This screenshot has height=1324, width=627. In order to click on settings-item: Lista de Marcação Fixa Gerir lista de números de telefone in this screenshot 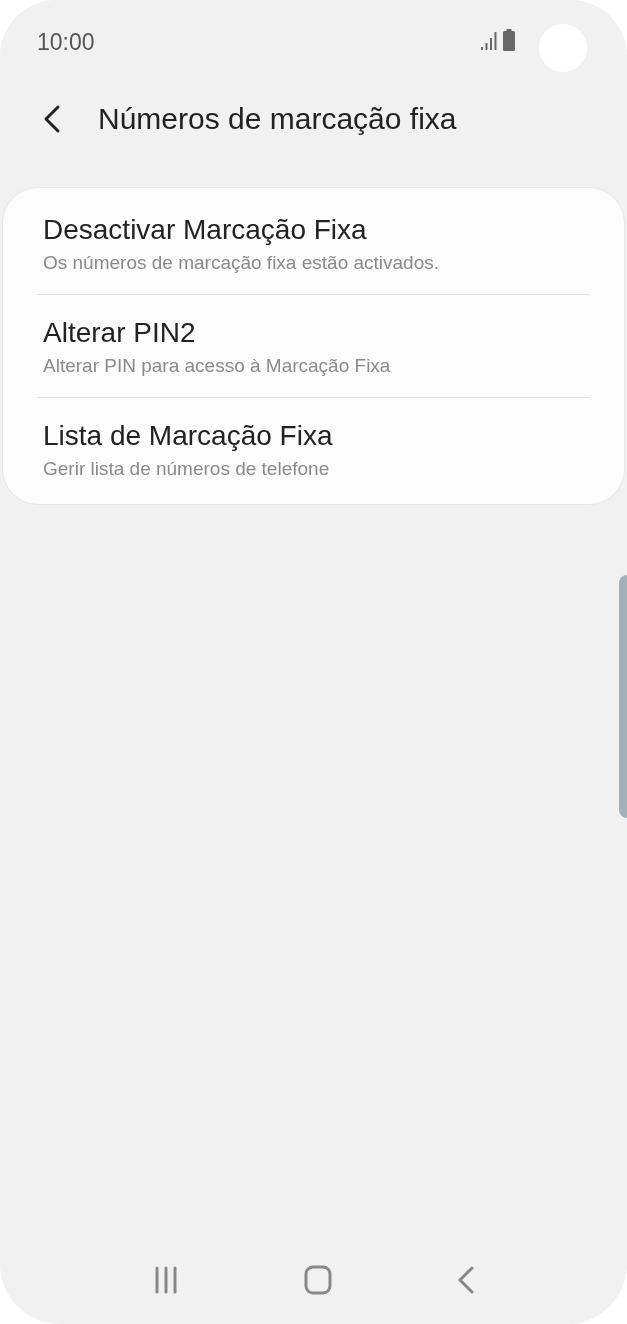, I will do `click(313, 449)`.